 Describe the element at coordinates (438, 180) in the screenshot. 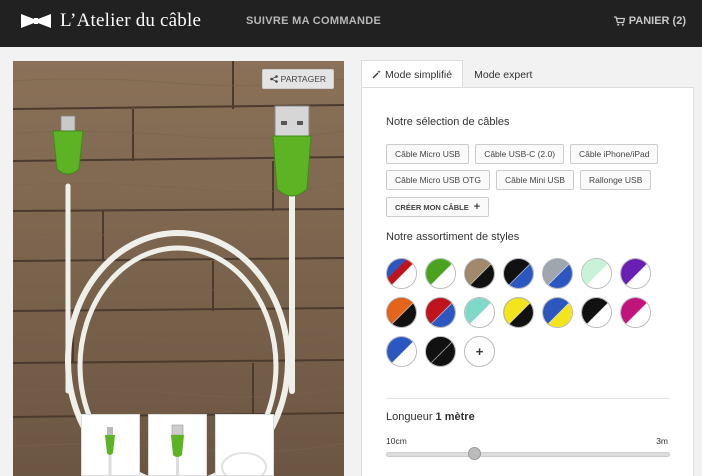

I see `cable-micro-usb-otg-button: Câble Micro USB OTG` at that location.